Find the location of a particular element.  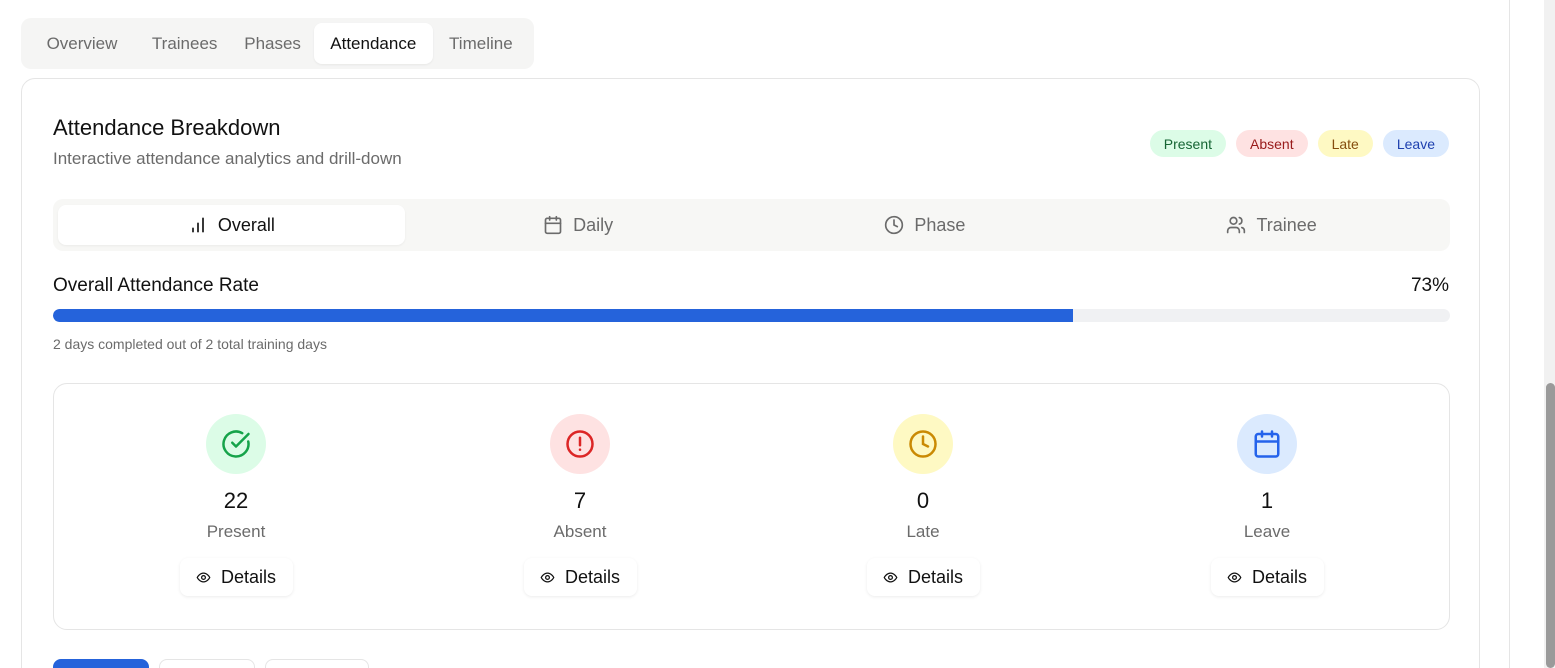

attendance-rate-value: 73% is located at coordinates (1429, 285).